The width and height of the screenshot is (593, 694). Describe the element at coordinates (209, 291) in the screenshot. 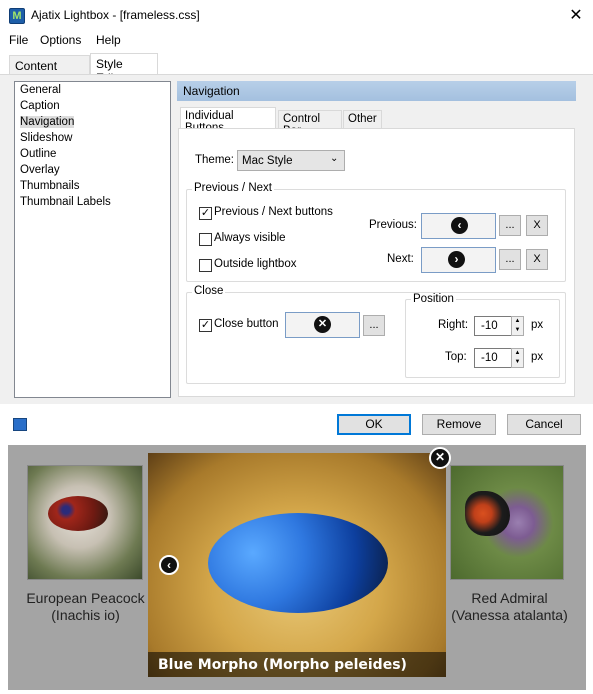

I see `close-group-label: Close` at that location.